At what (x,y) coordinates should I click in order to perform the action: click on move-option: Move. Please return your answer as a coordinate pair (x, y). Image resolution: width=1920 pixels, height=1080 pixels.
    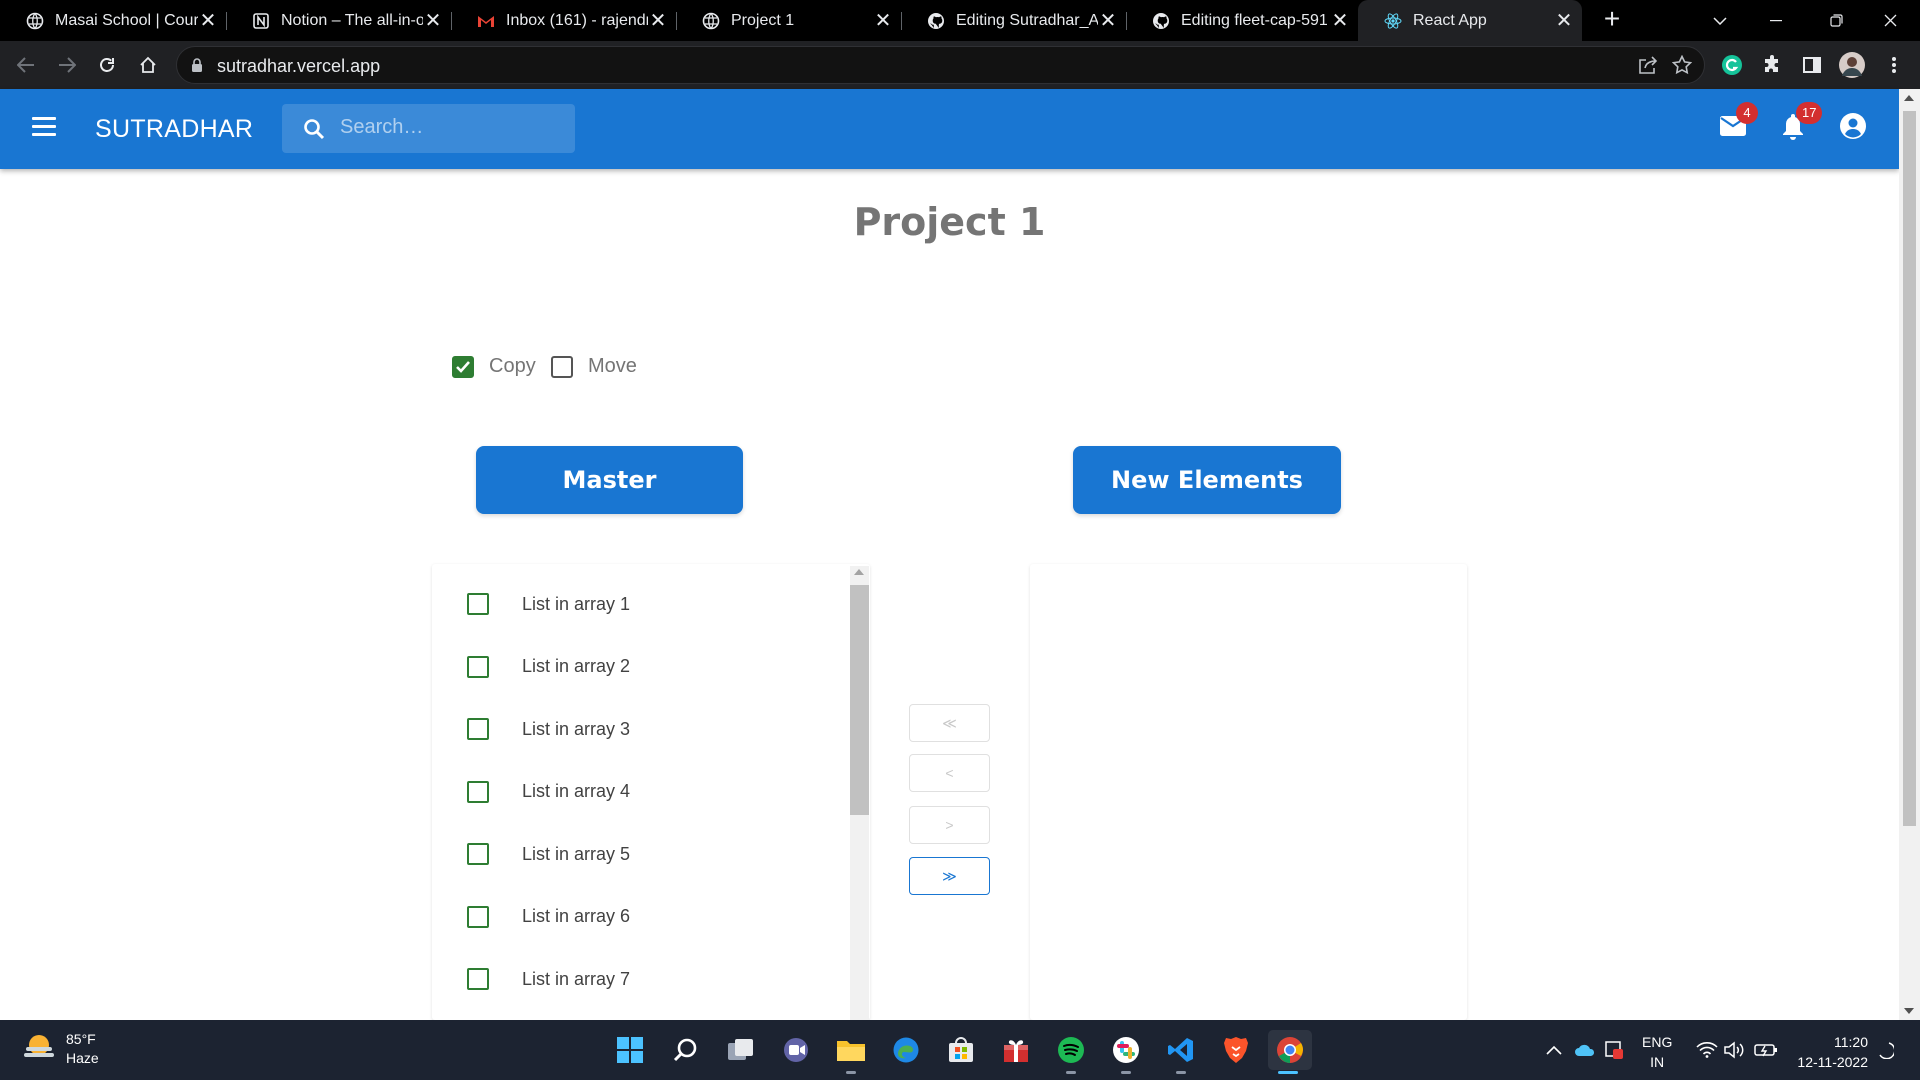
    Looking at the image, I should click on (594, 366).